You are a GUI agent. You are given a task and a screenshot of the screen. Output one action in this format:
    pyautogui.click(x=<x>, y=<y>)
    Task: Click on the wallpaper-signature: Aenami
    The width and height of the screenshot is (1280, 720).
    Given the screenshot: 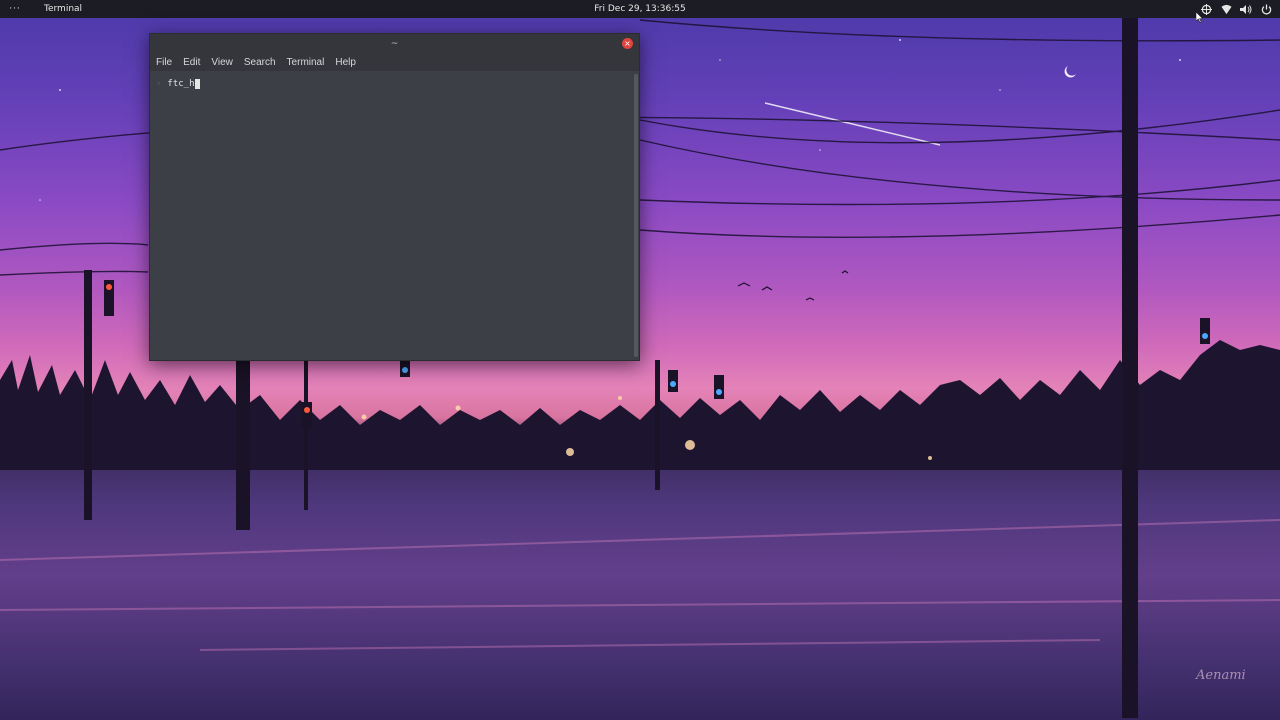 What is the action you would take?
    pyautogui.click(x=1221, y=675)
    